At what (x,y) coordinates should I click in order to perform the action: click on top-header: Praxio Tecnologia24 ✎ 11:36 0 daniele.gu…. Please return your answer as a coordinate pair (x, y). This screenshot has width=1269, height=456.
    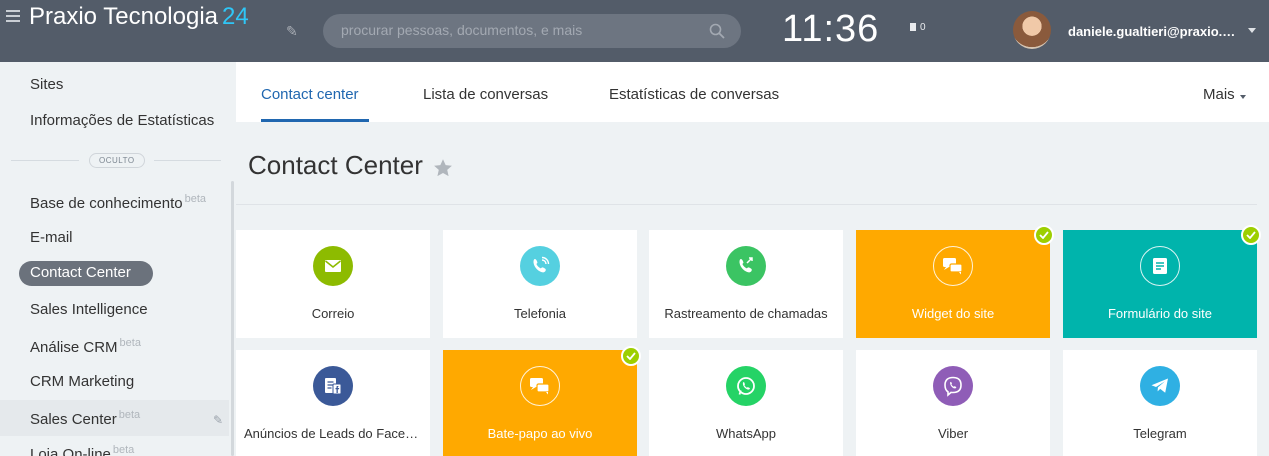
    Looking at the image, I should click on (634, 31).